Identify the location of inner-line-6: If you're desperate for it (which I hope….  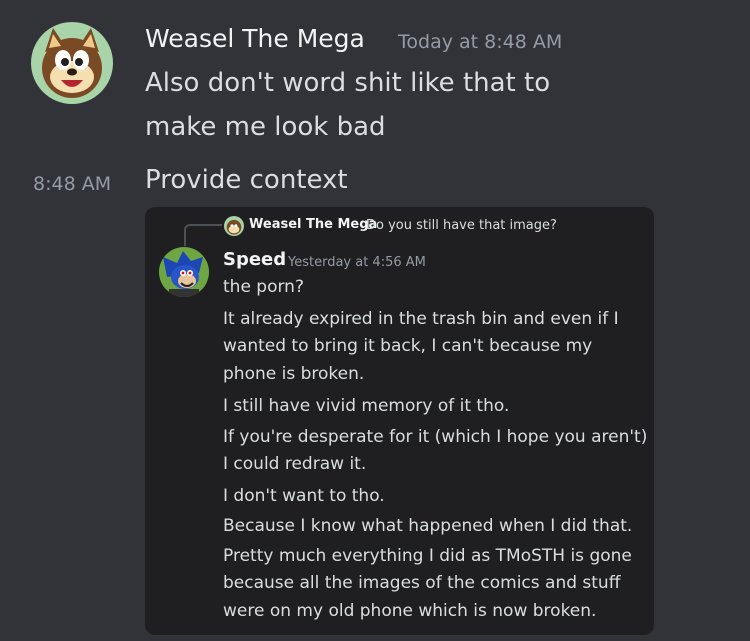
(435, 437).